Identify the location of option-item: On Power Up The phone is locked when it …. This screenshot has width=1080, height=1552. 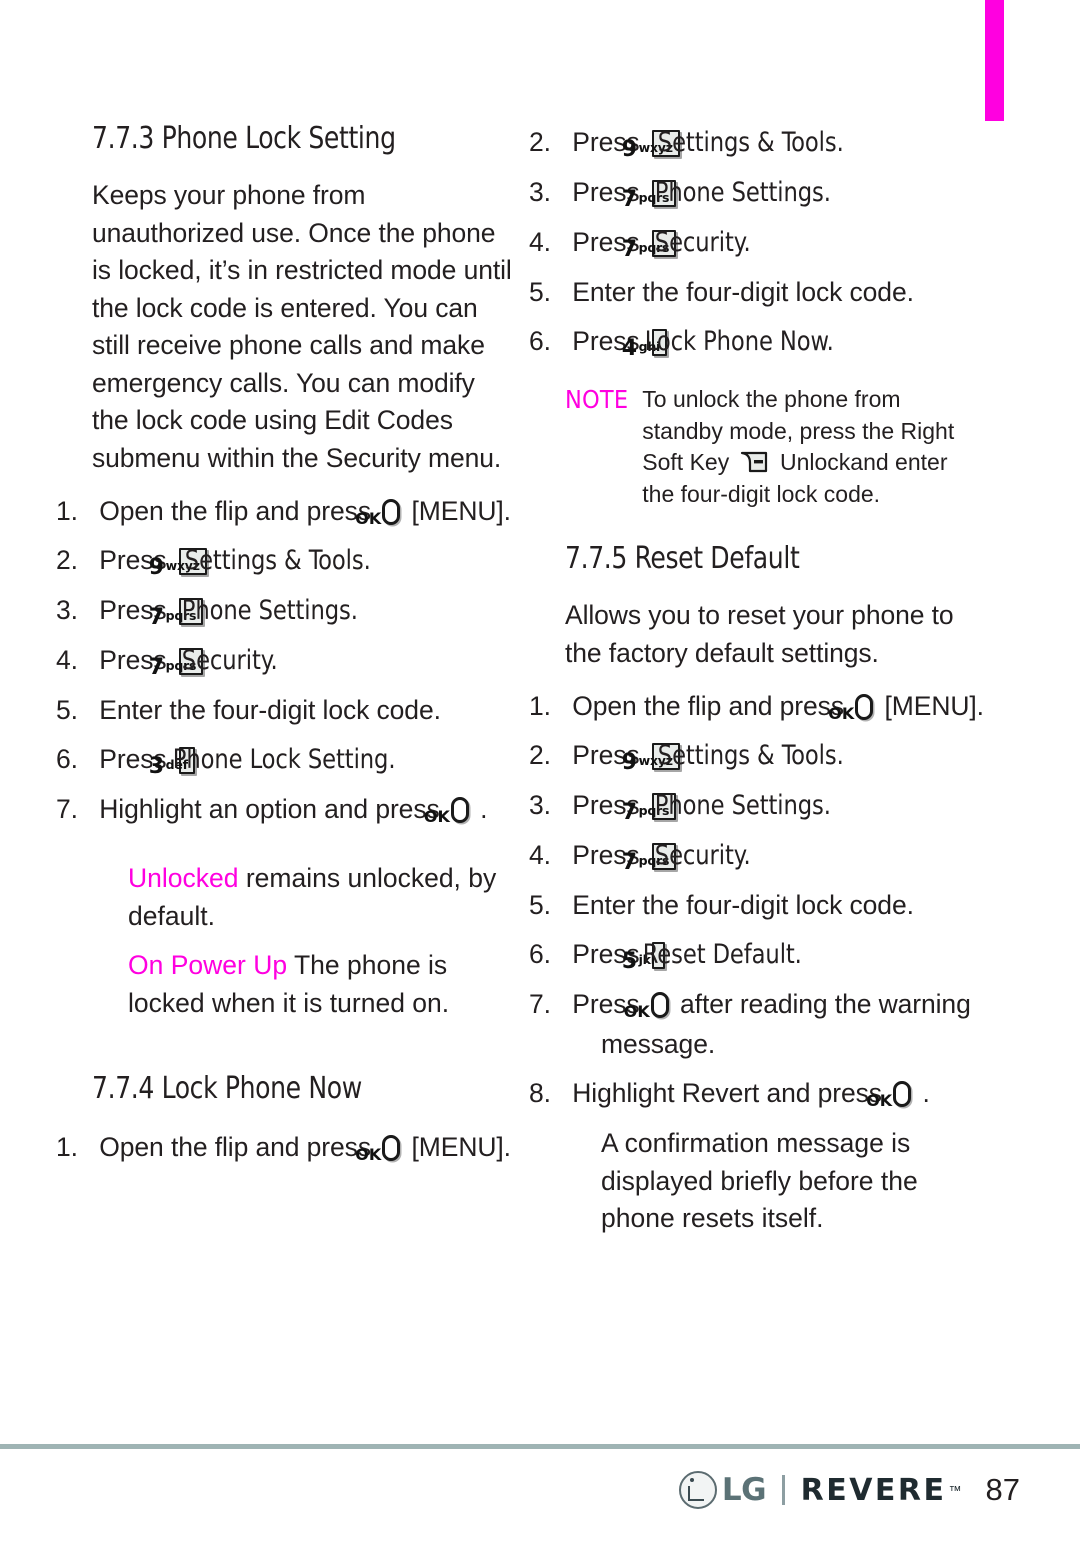
(302, 984).